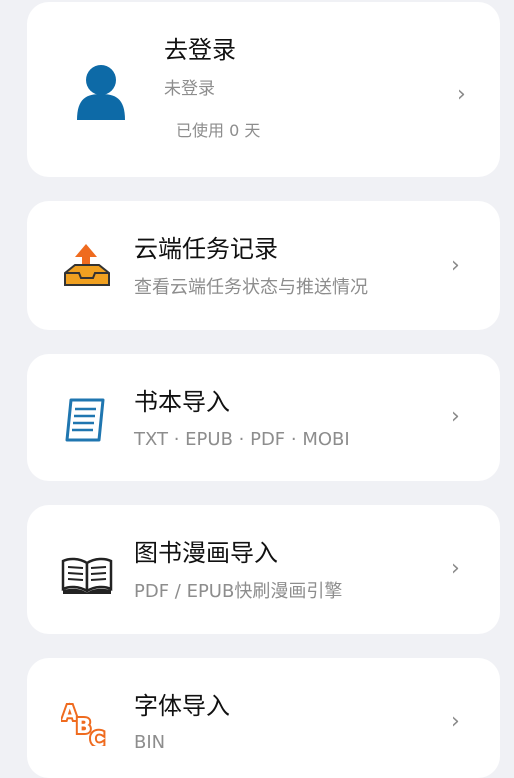  What do you see at coordinates (87, 268) in the screenshot?
I see `cloud-upload-tray-icon` at bounding box center [87, 268].